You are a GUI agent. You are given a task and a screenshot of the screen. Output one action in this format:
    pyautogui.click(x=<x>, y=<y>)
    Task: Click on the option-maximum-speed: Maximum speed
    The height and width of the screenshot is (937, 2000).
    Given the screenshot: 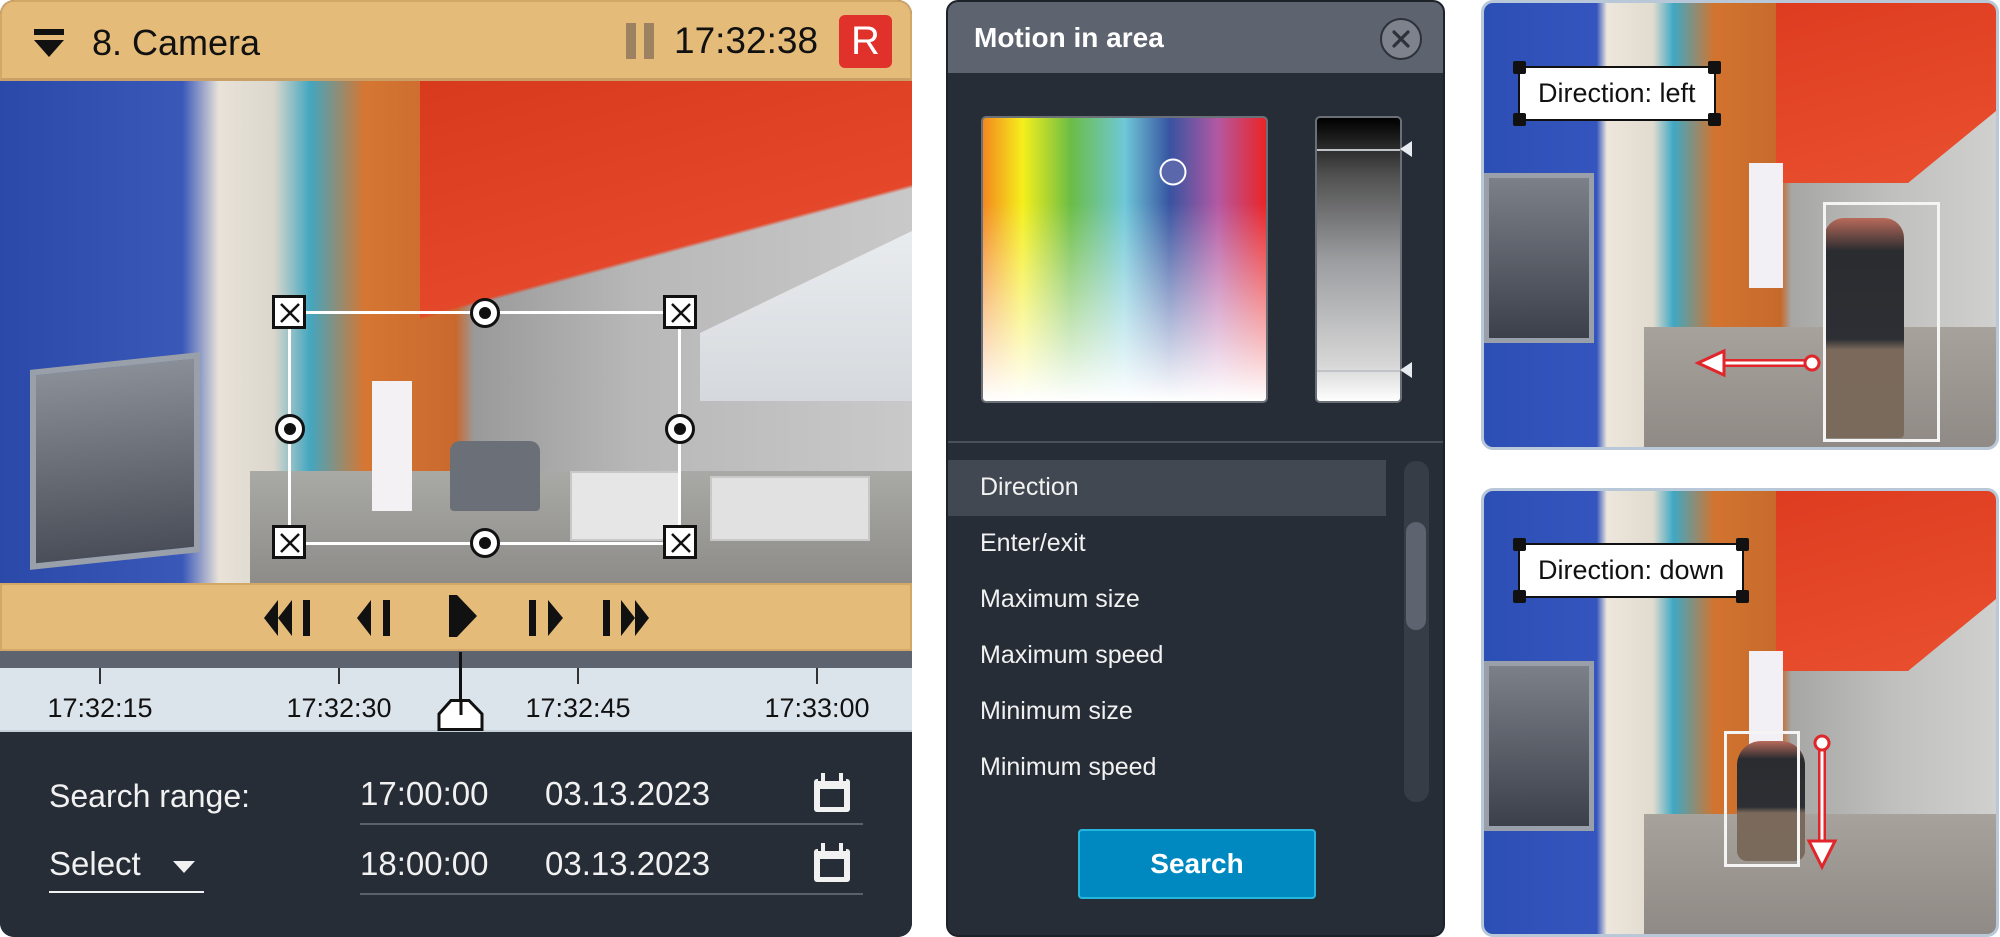 What is the action you would take?
    pyautogui.click(x=1167, y=656)
    